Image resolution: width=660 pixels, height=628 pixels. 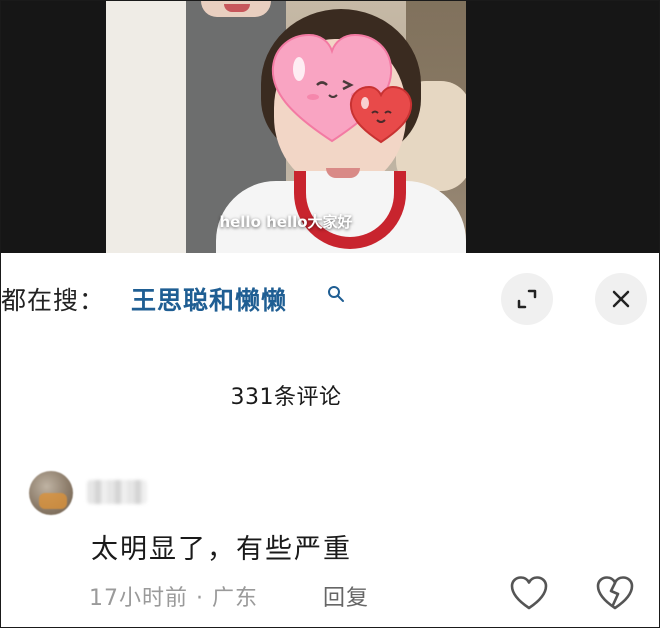 I want to click on heart-sticker-small-icon, so click(x=381, y=114).